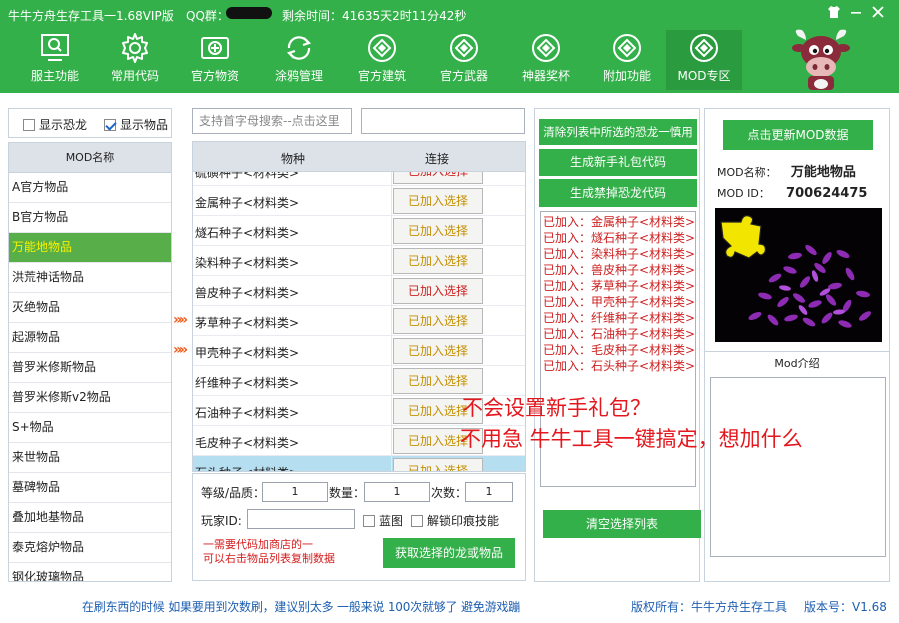  Describe the element at coordinates (618, 132) in the screenshot. I see `clear-selected-dino-button: 清除列表中所选的恐龙一慎用` at that location.